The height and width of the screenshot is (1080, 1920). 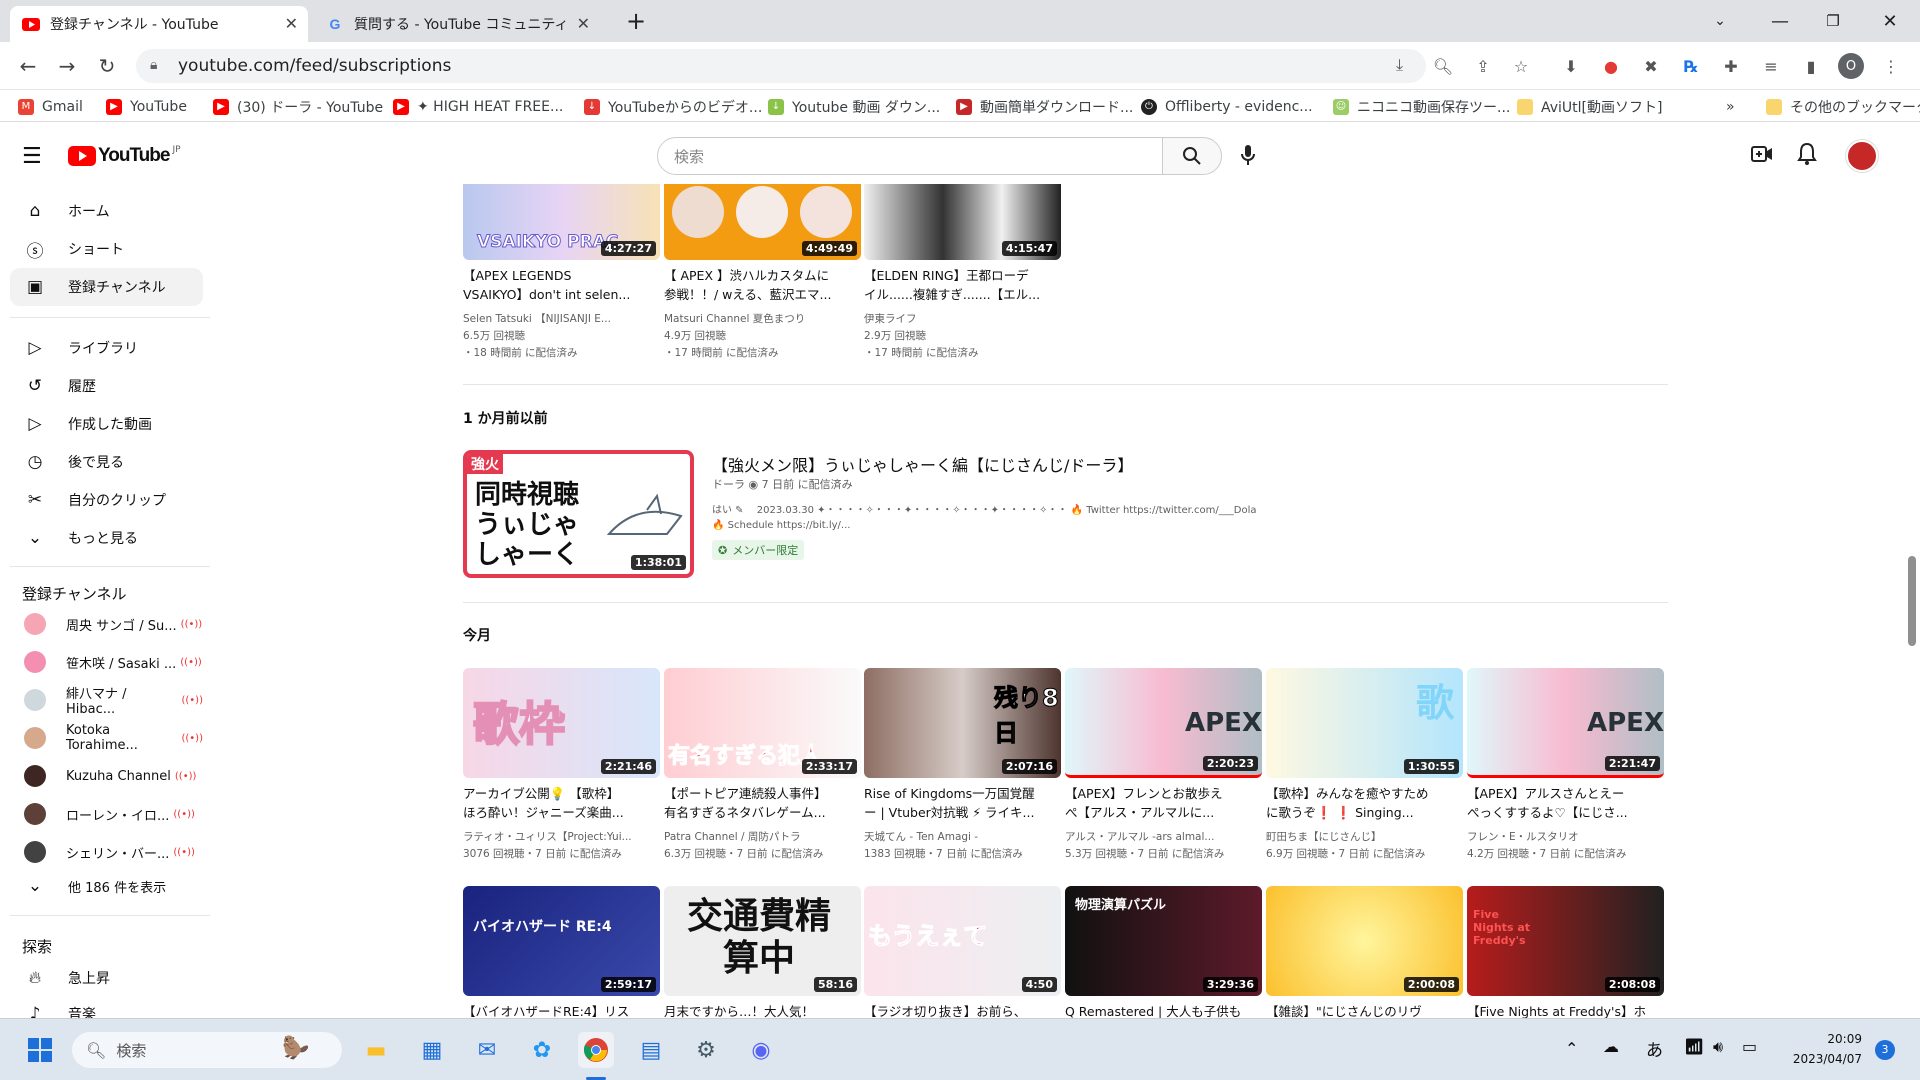 I want to click on ime-indicator: あ, so click(x=1654, y=1048).